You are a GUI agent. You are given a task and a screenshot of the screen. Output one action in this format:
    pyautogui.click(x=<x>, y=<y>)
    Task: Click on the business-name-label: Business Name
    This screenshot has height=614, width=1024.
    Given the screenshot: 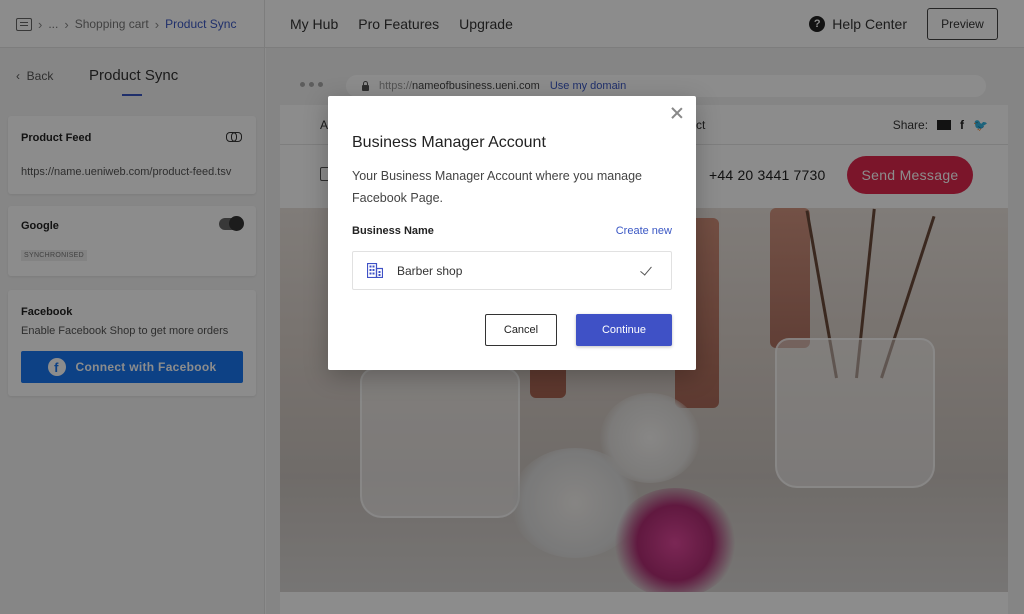 What is the action you would take?
    pyautogui.click(x=393, y=231)
    